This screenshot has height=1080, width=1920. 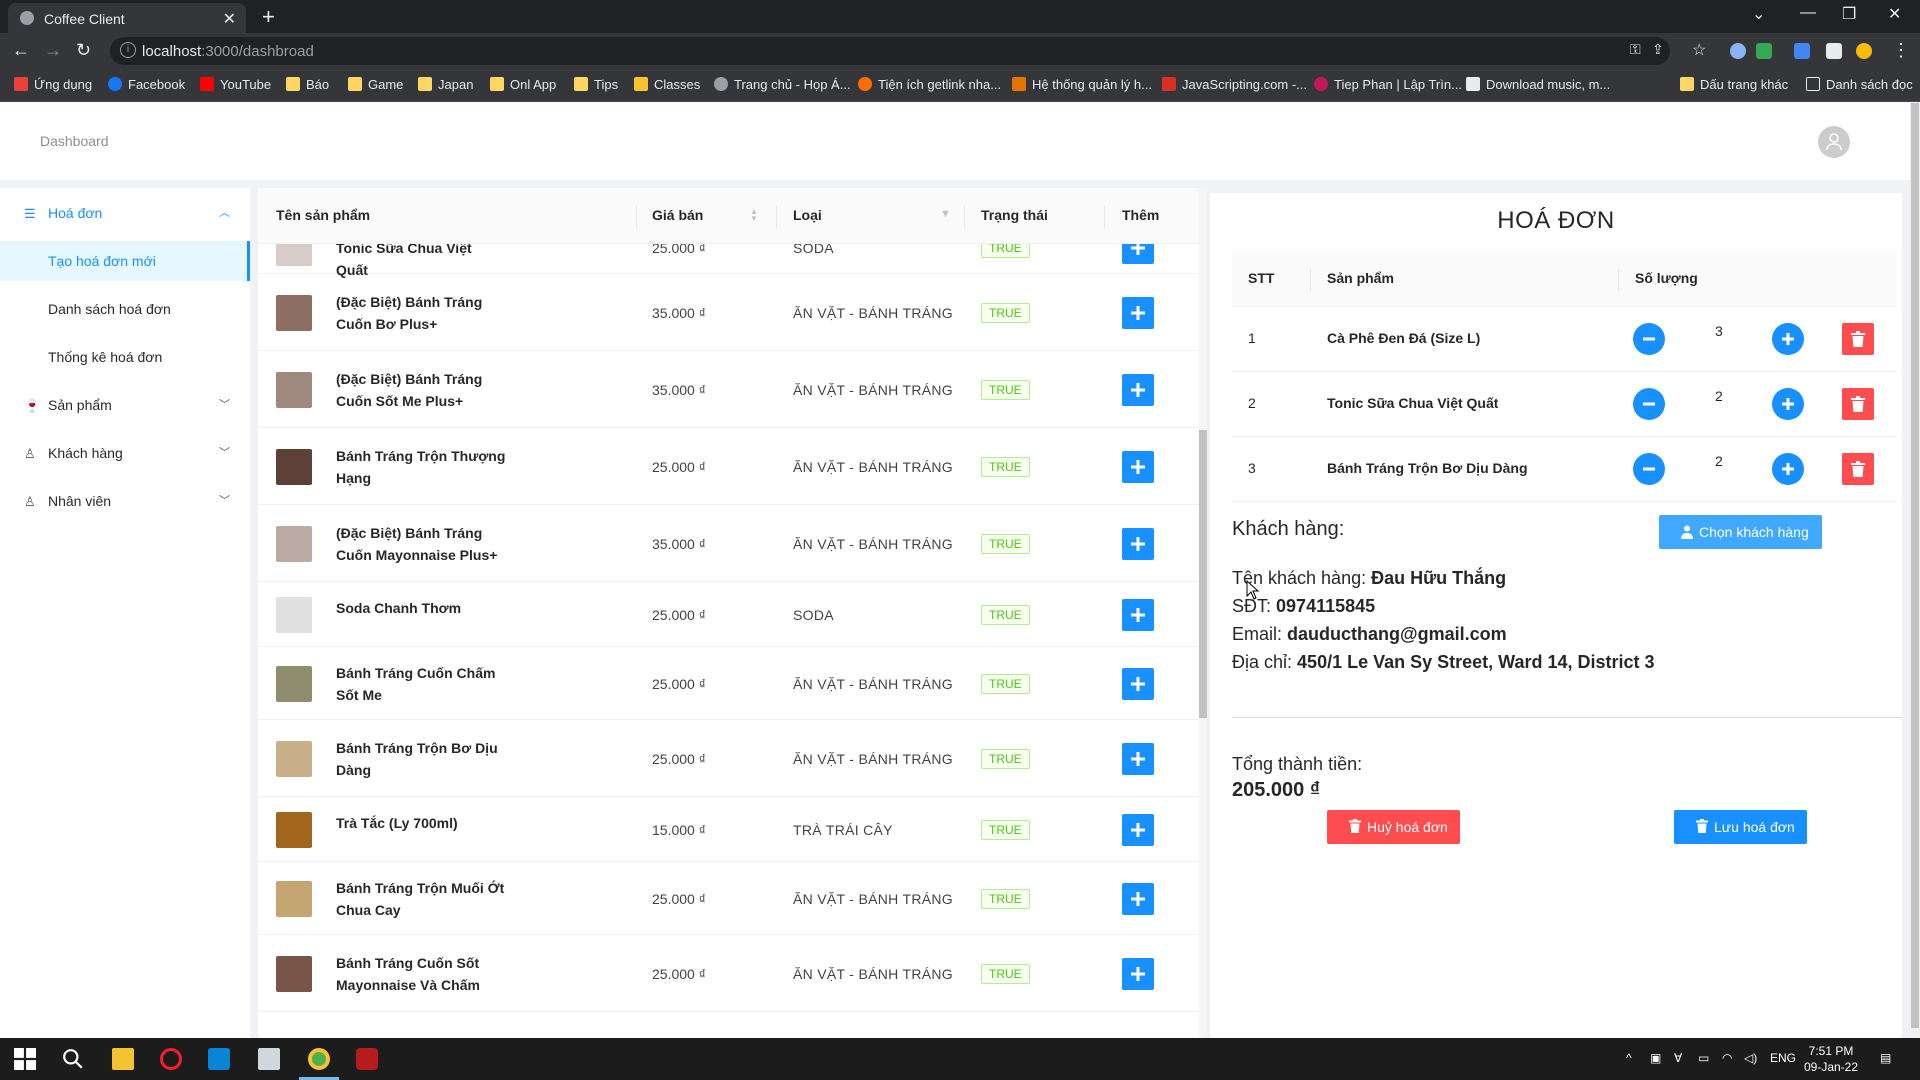 I want to click on breadcrumb: Dashboard, so click(x=74, y=141).